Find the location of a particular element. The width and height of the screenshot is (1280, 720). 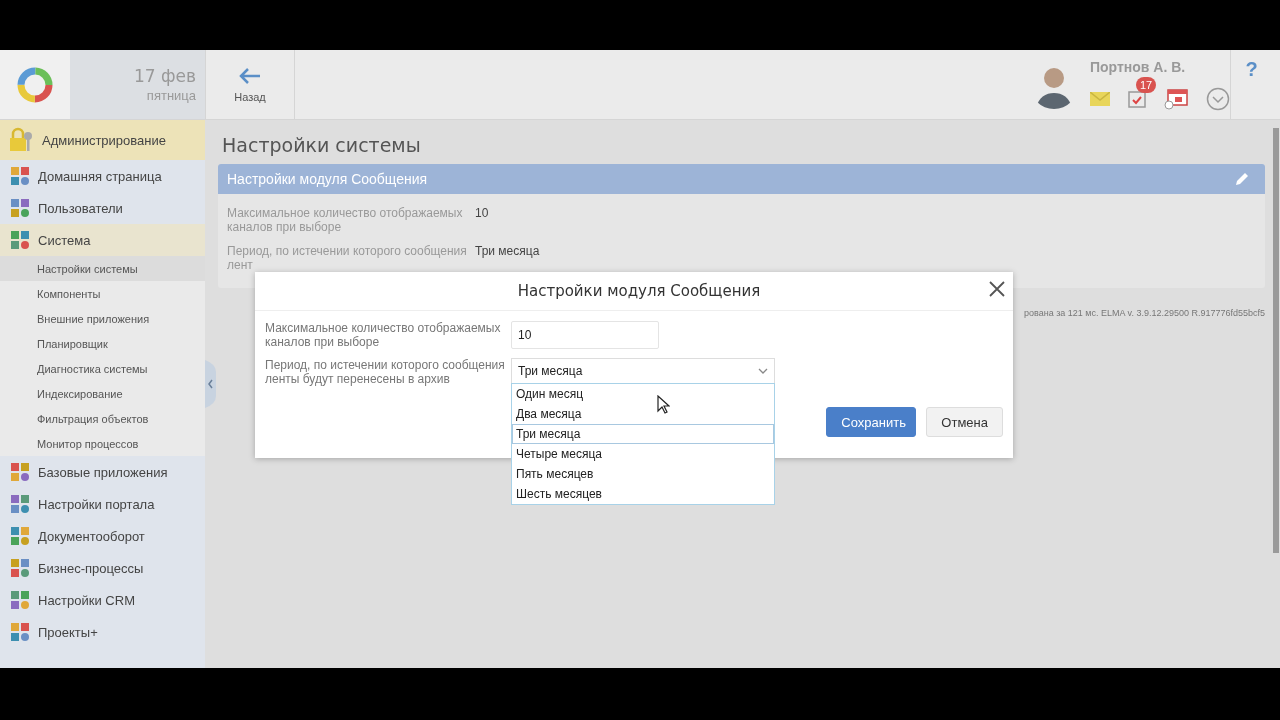

date-text: 17 фев is located at coordinates (164, 76).